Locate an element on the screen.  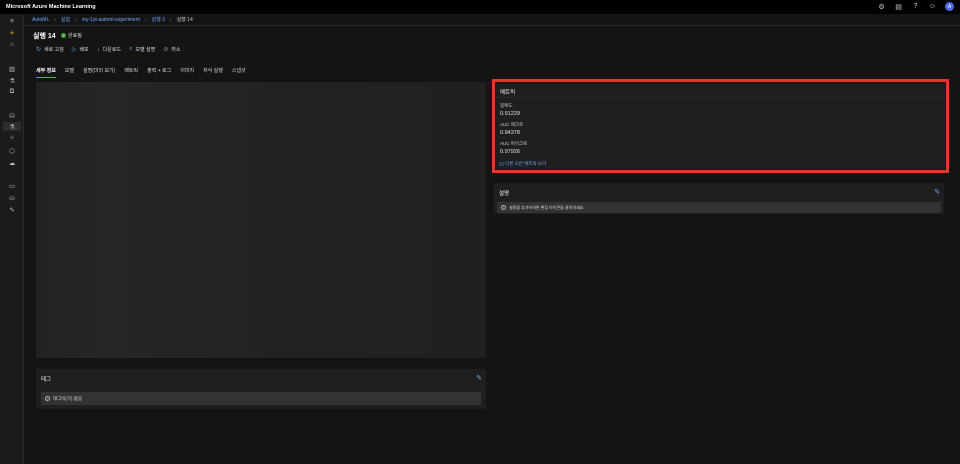
breadcrumb-current-run: 실행 14 is located at coordinates (184, 20).